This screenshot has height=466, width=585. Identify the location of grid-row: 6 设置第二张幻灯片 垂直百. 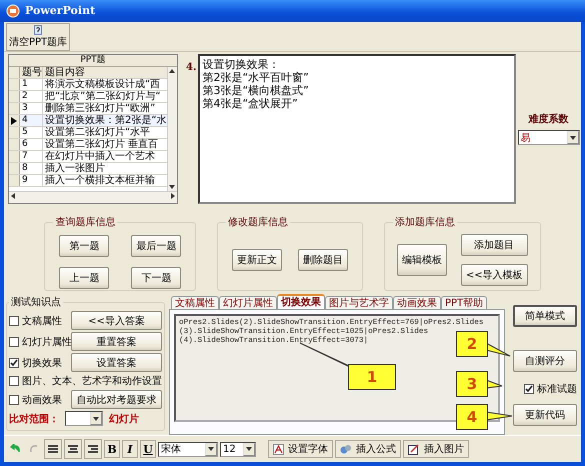
(88, 145).